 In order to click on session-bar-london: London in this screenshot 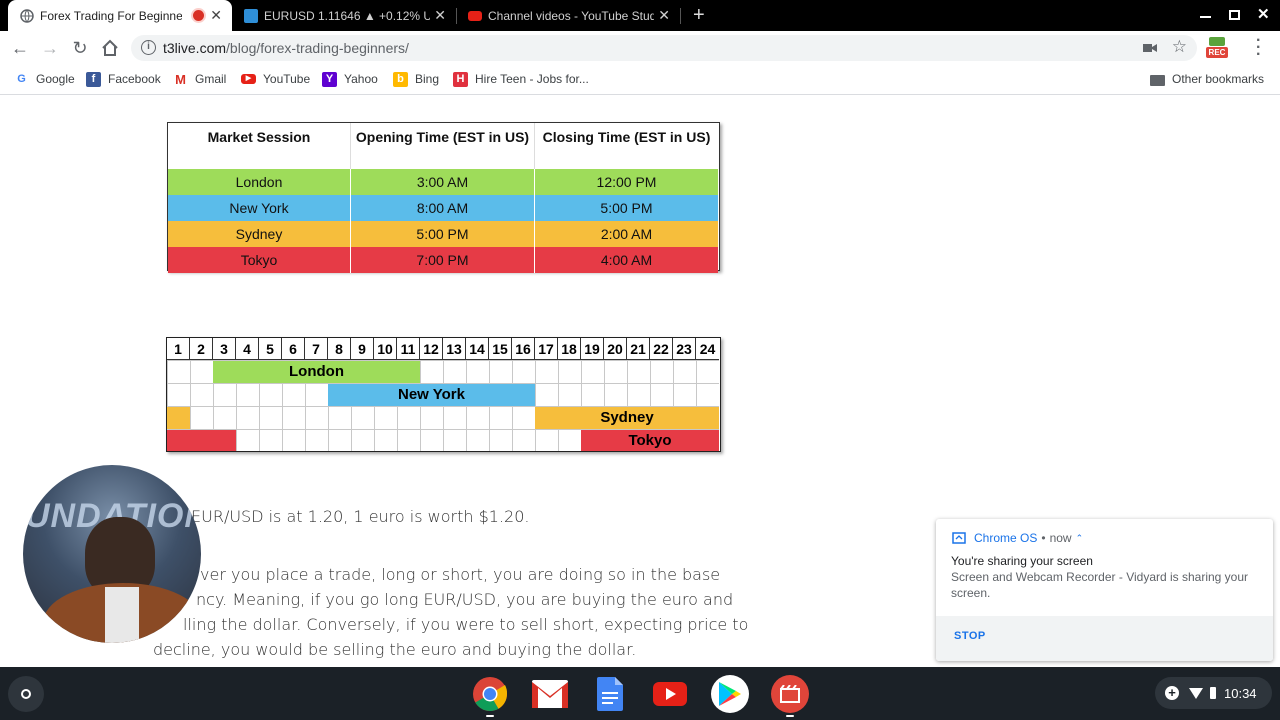, I will do `click(316, 372)`.